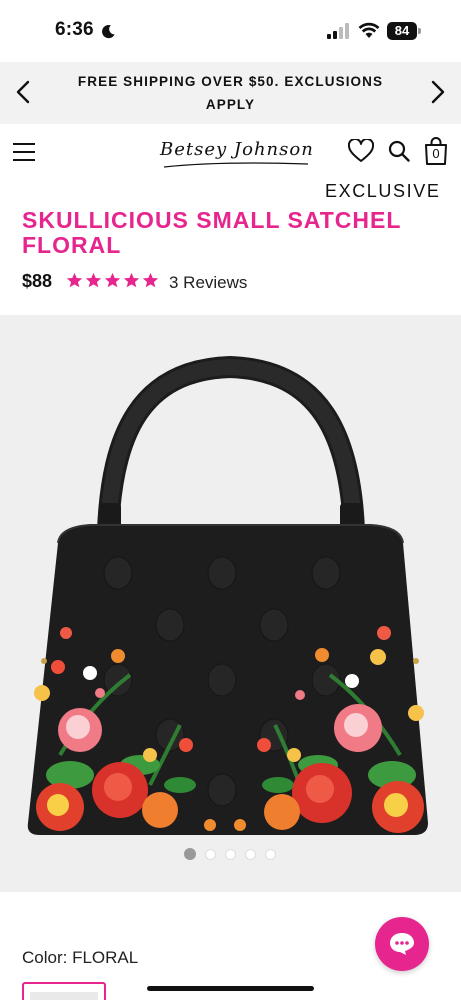  I want to click on signal-icon, so click(338, 31).